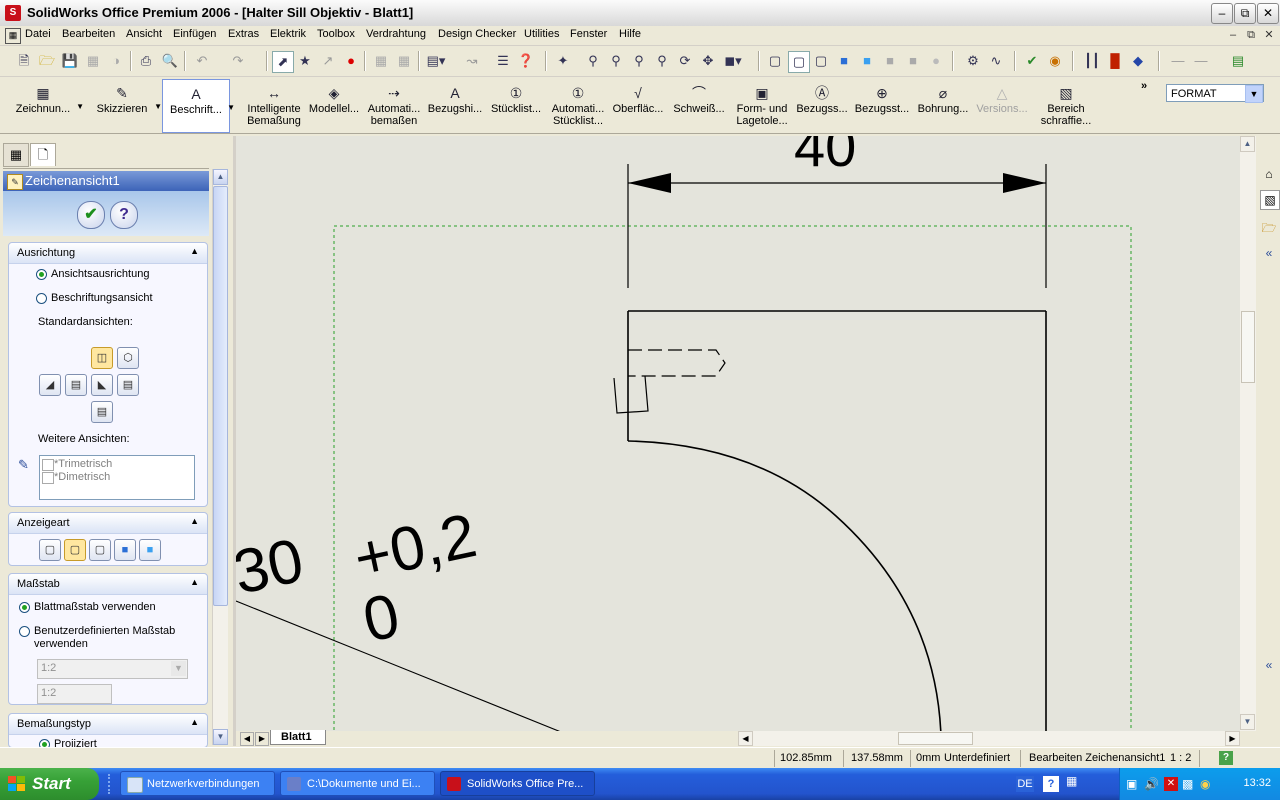 The image size is (1280, 800). I want to click on dimension-30-text: 30, so click(272, 567).